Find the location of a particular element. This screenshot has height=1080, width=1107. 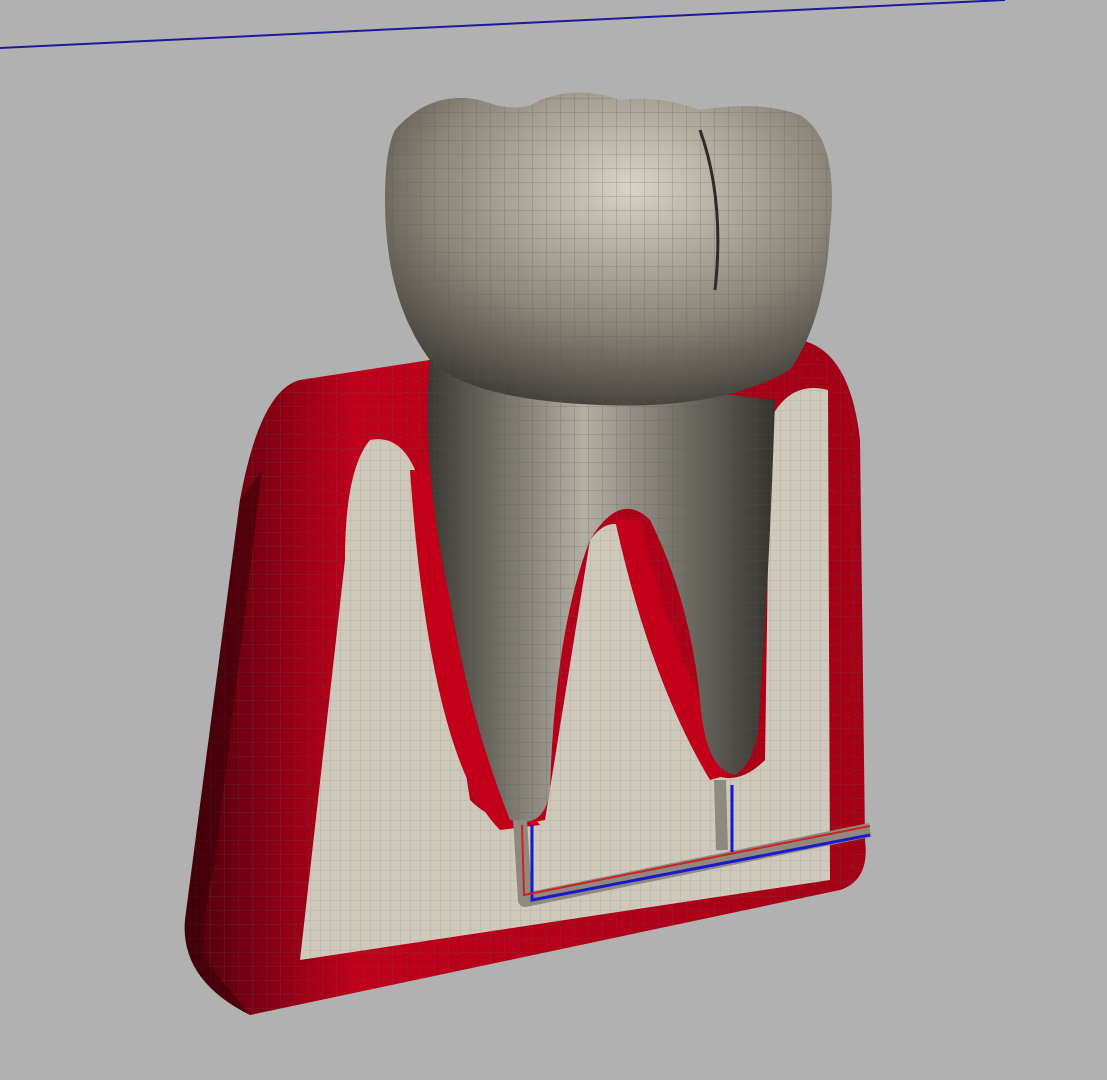

grid-line is located at coordinates (503, 24).